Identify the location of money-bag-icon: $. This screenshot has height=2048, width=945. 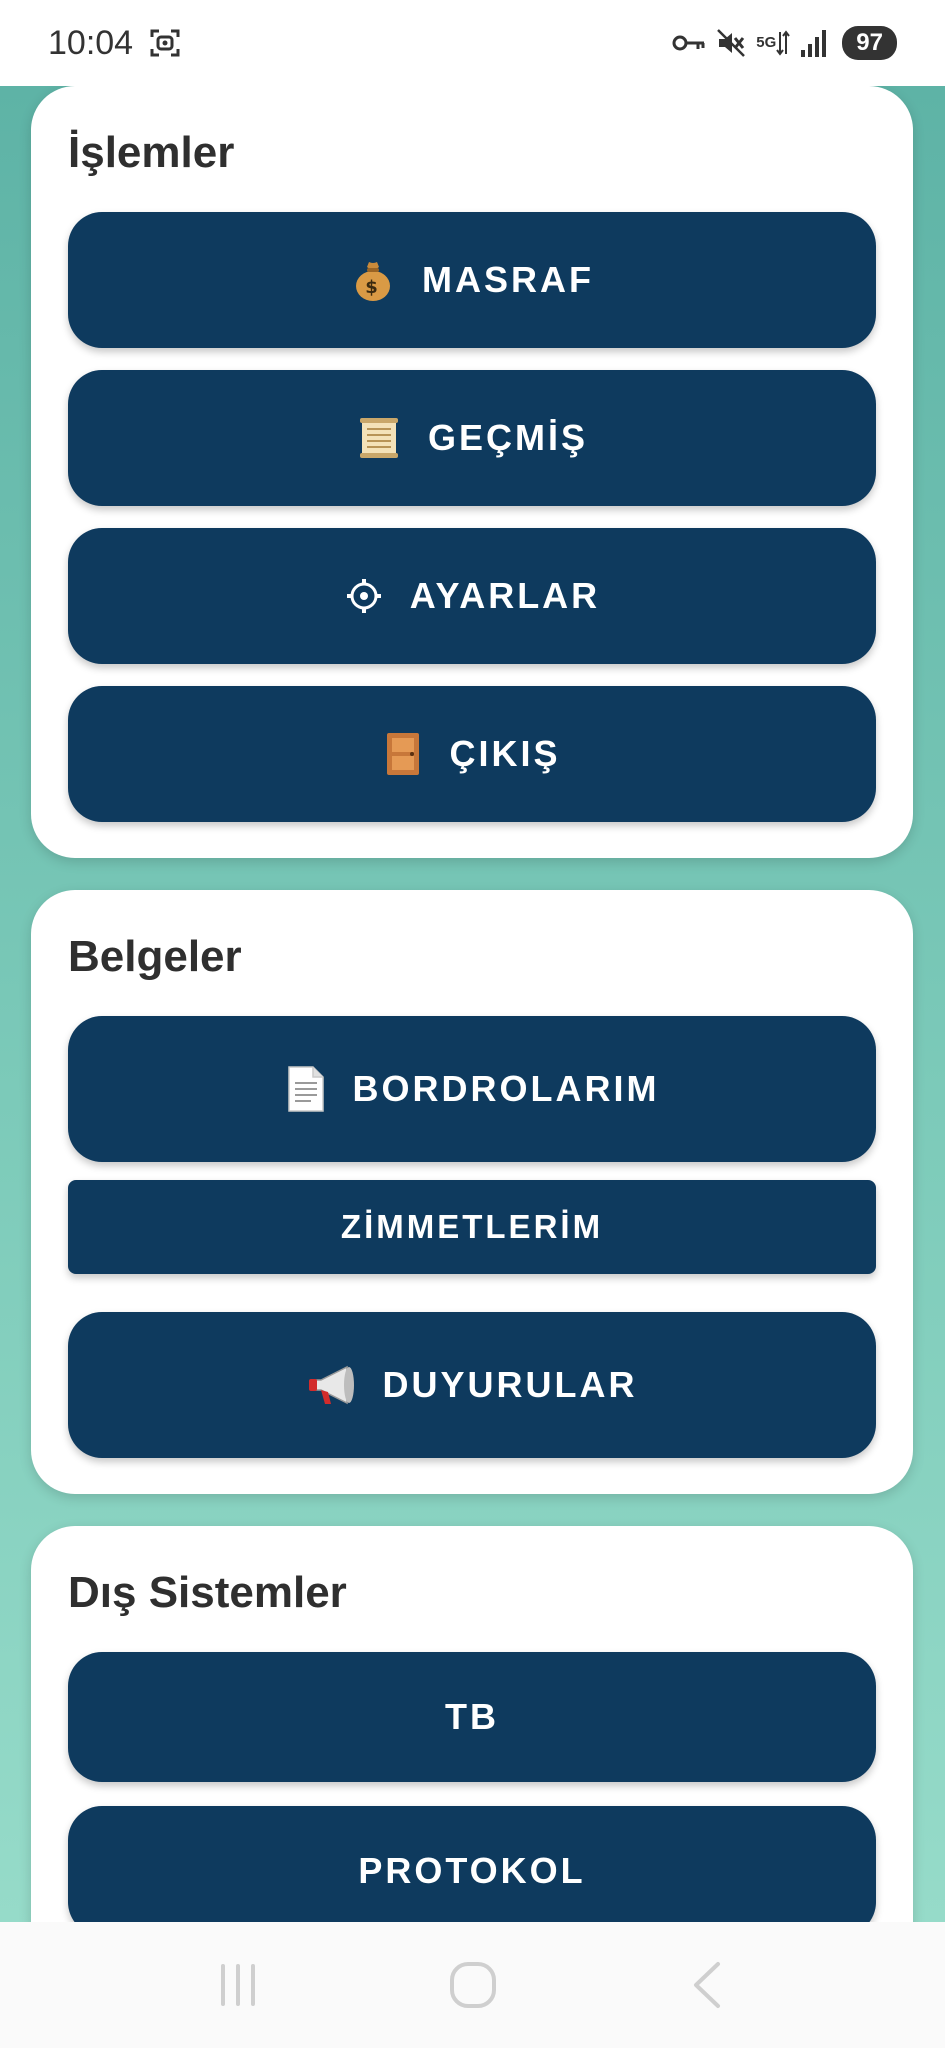
(373, 280).